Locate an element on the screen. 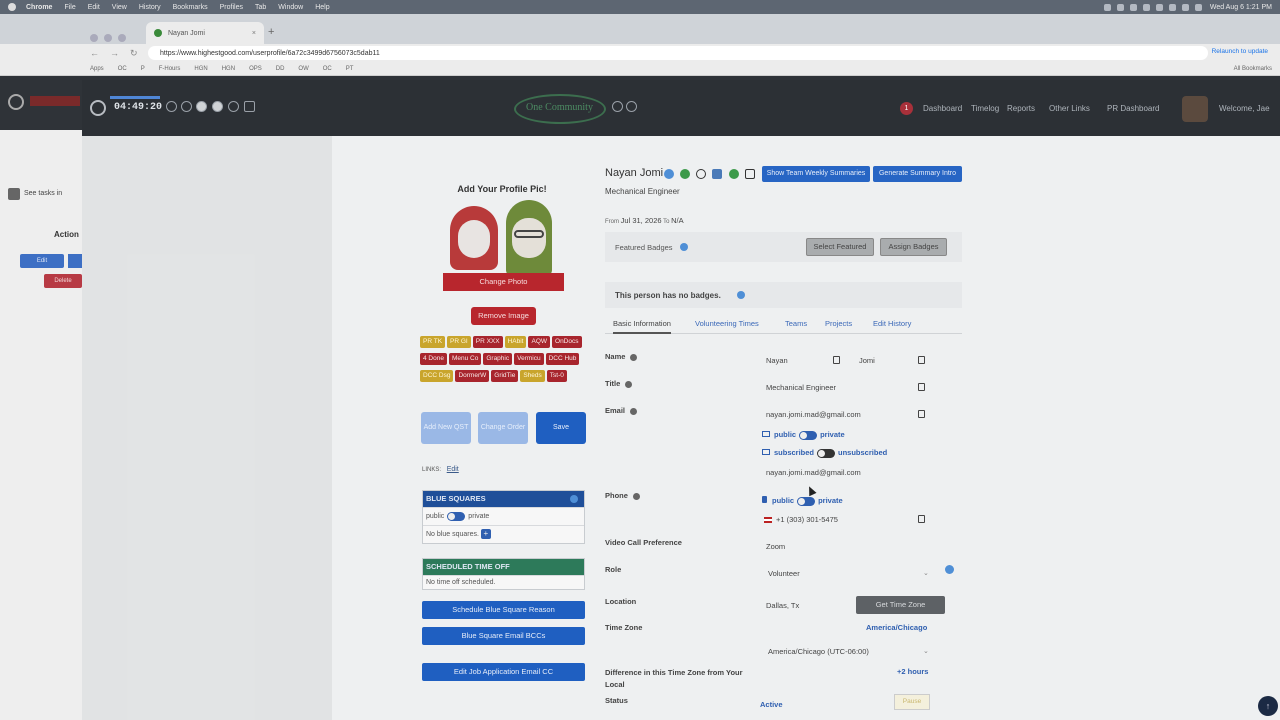 The width and height of the screenshot is (1280, 720). last-name-input: Jomi is located at coordinates (867, 360).